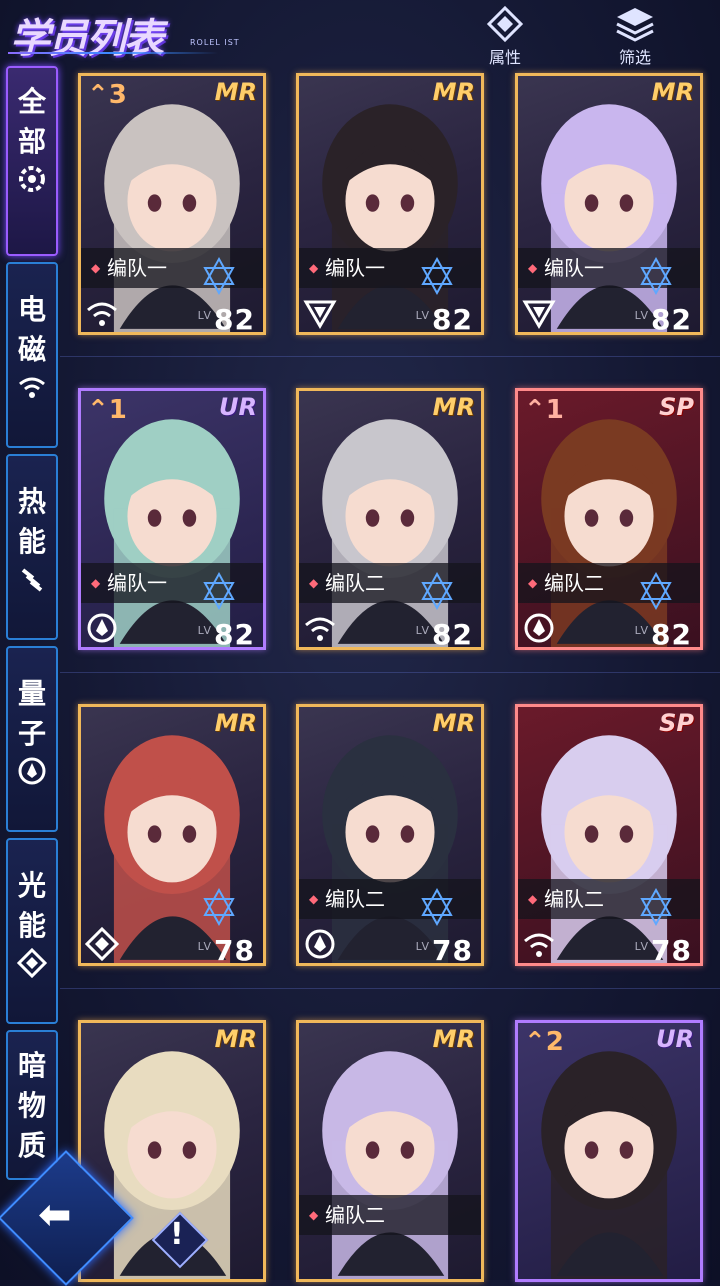 The height and width of the screenshot is (1286, 720). What do you see at coordinates (87, 39) in the screenshot?
I see `page-title: 学员列表` at bounding box center [87, 39].